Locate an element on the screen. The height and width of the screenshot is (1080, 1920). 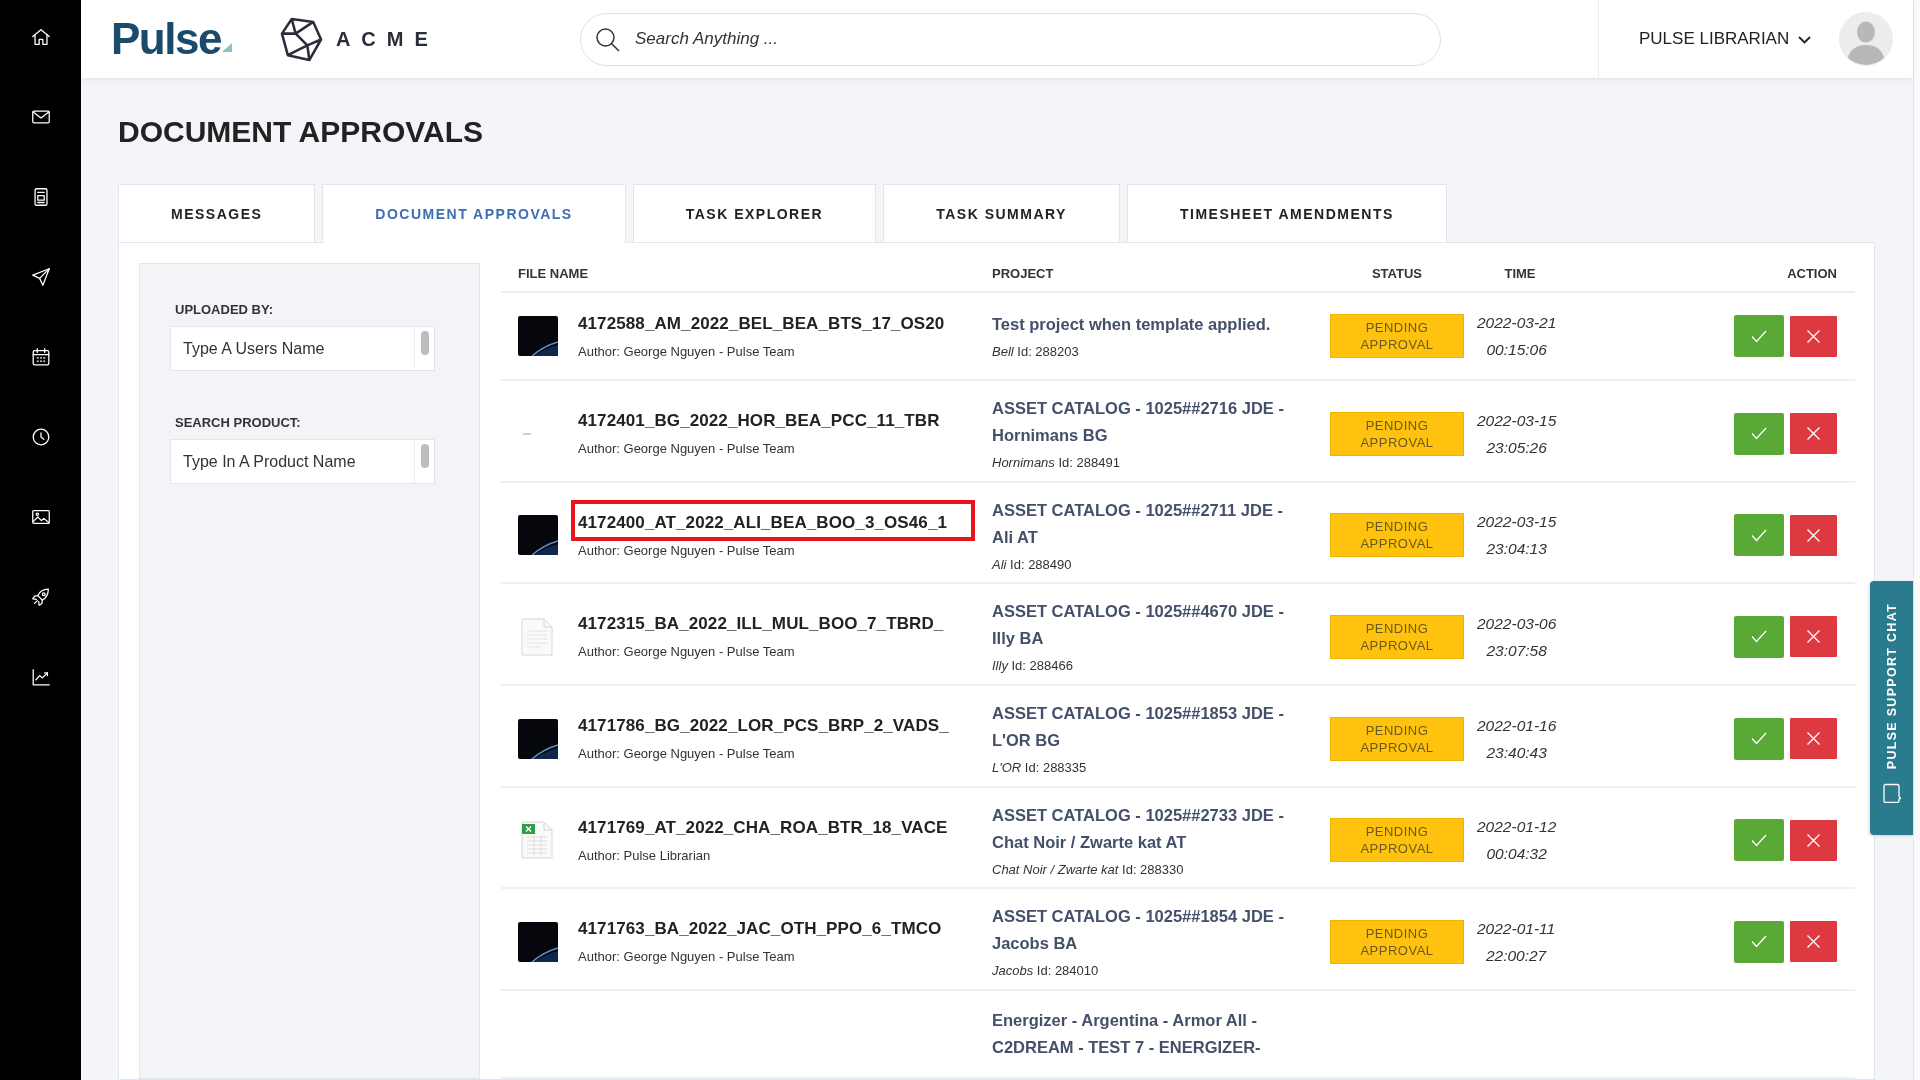
user-menu: PULSE LIBRARIAN is located at coordinates (1725, 39).